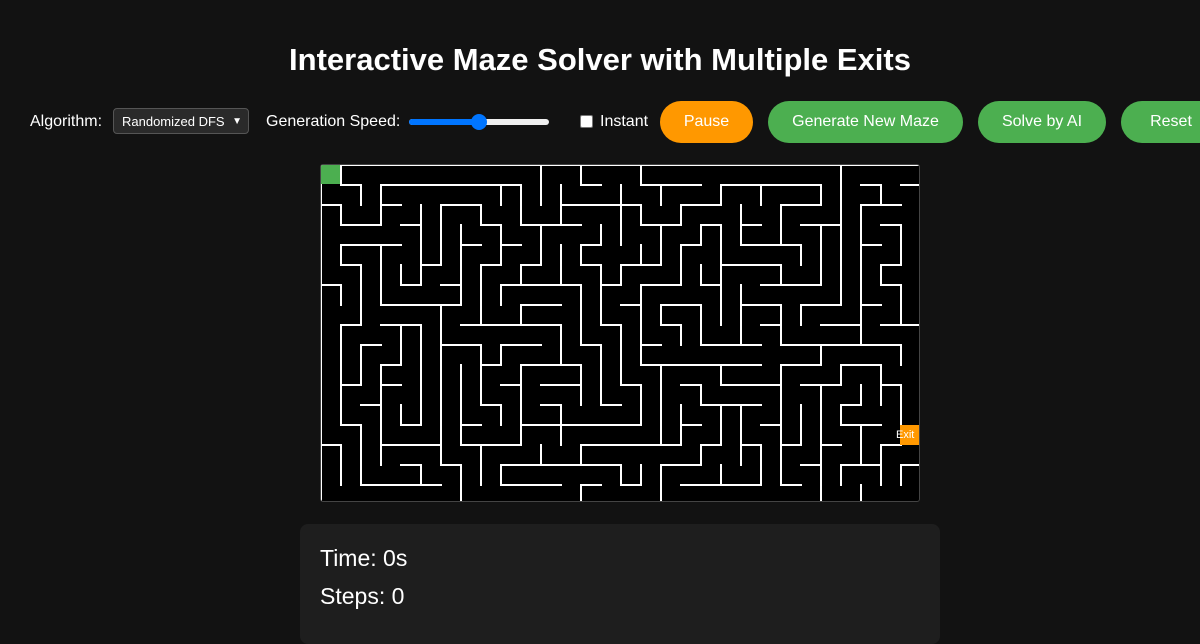 The width and height of the screenshot is (1200, 644). Describe the element at coordinates (444, 122) in the screenshot. I see `slider-fill` at that location.